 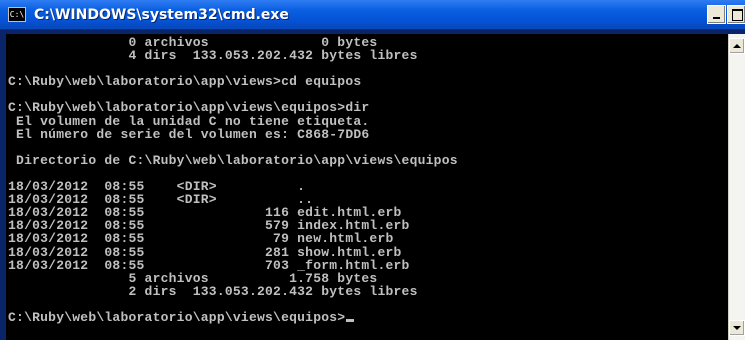 What do you see at coordinates (213, 291) in the screenshot?
I see `console-line: 2 dirs 133.053.202.432 bytes libres` at bounding box center [213, 291].